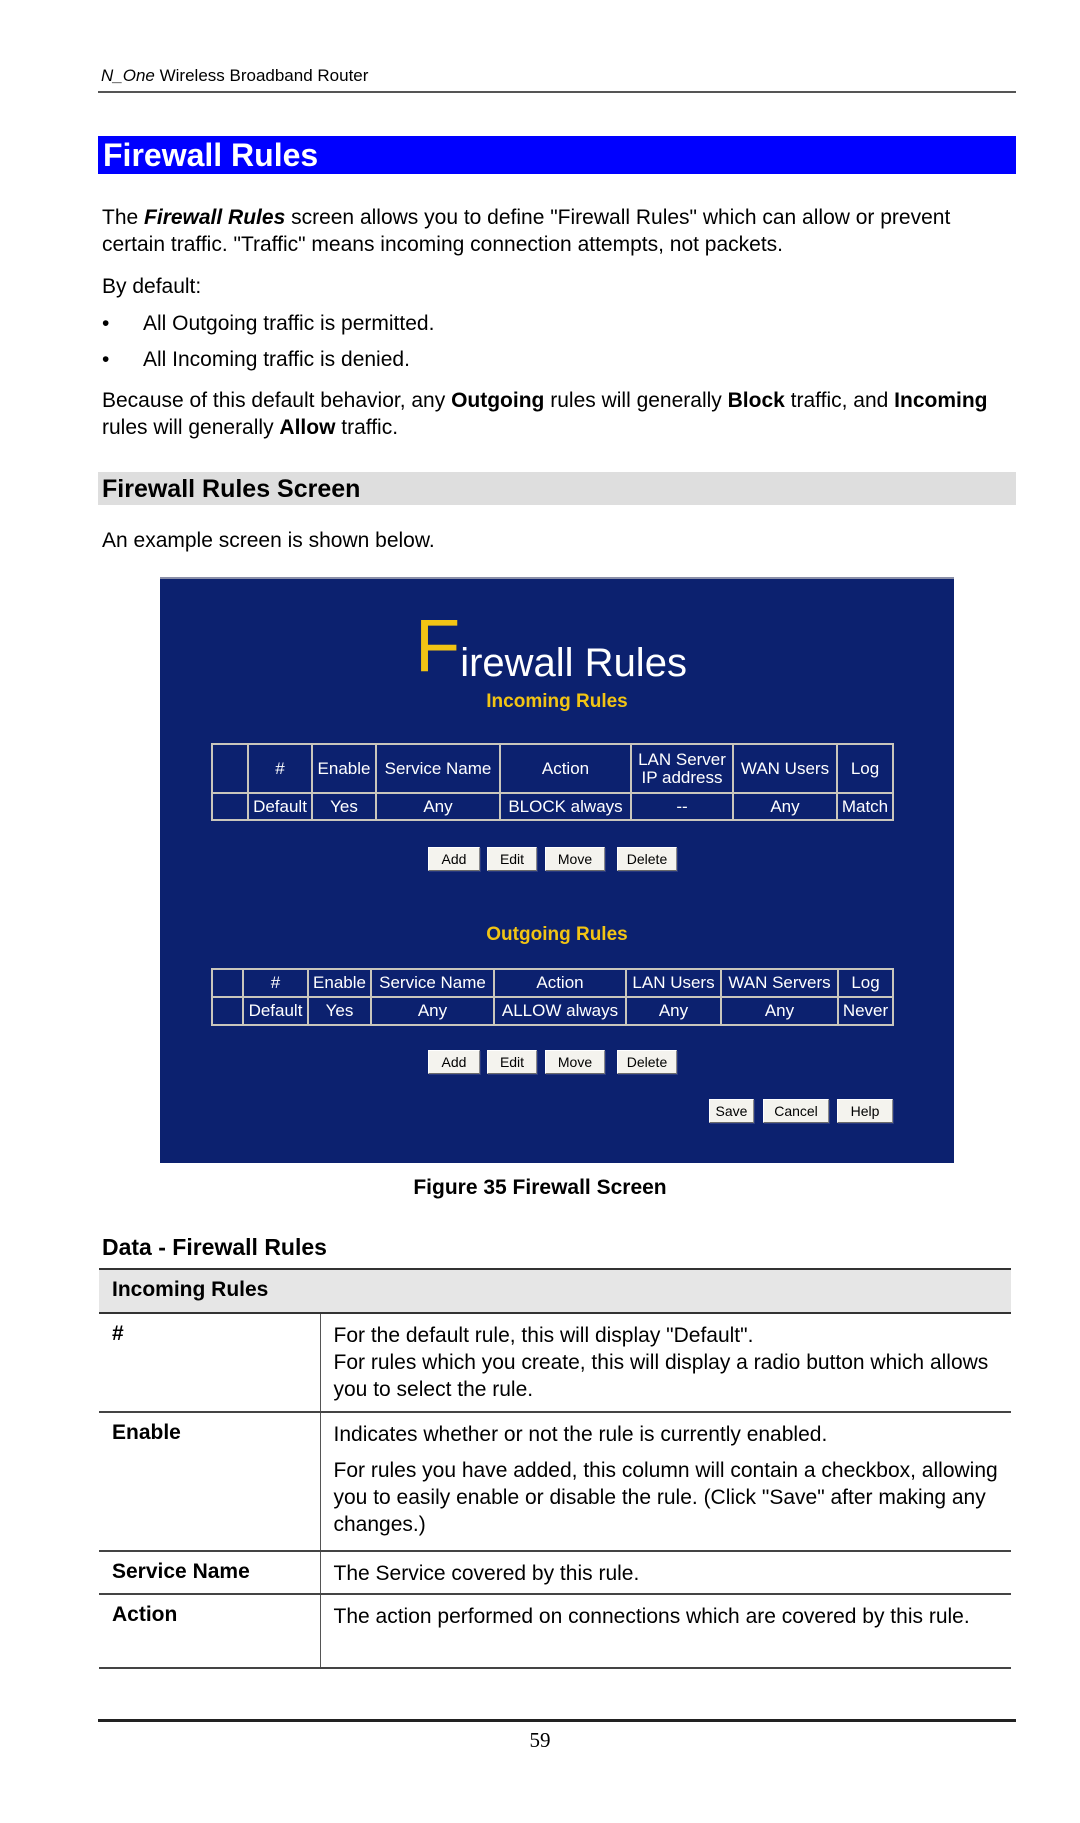  What do you see at coordinates (191, 427) in the screenshot?
I see `text-run: rules will generally` at bounding box center [191, 427].